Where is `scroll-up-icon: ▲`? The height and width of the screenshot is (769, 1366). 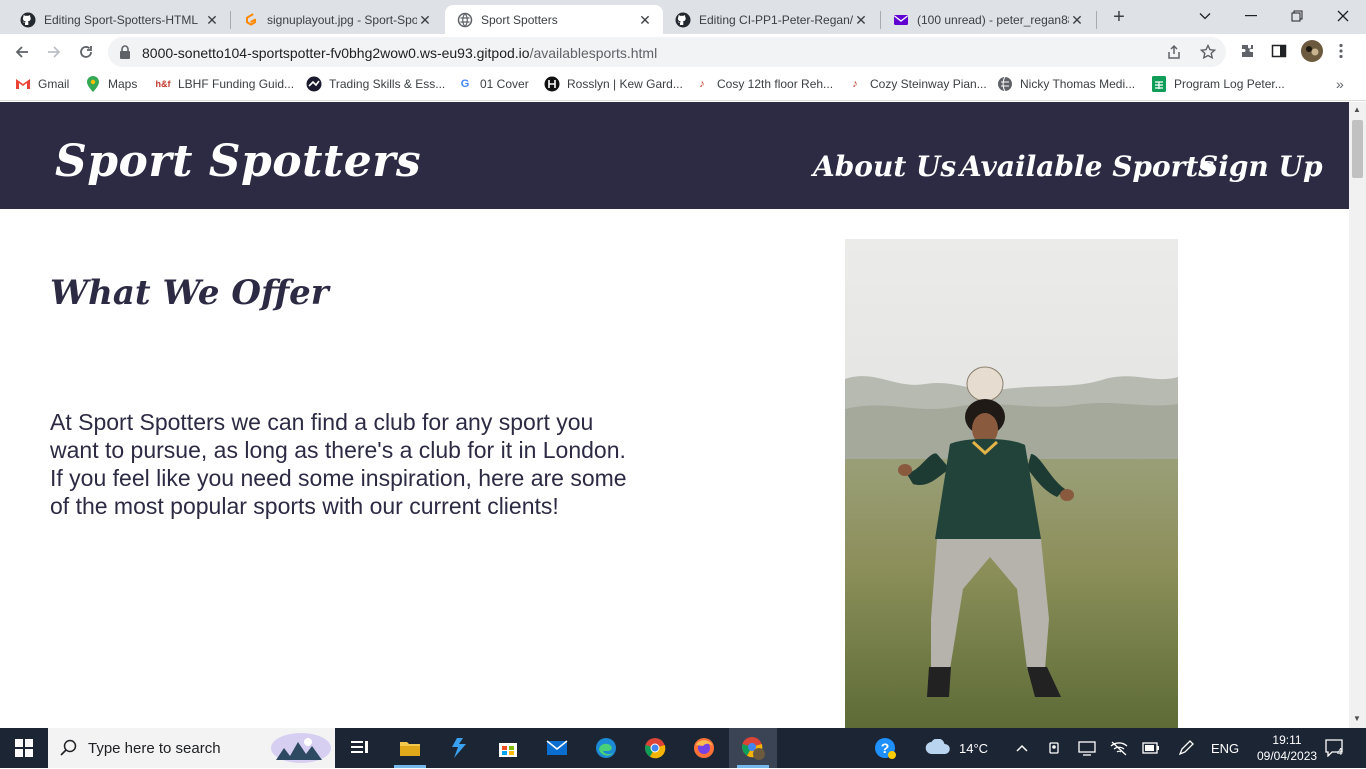 scroll-up-icon: ▲ is located at coordinates (1357, 109).